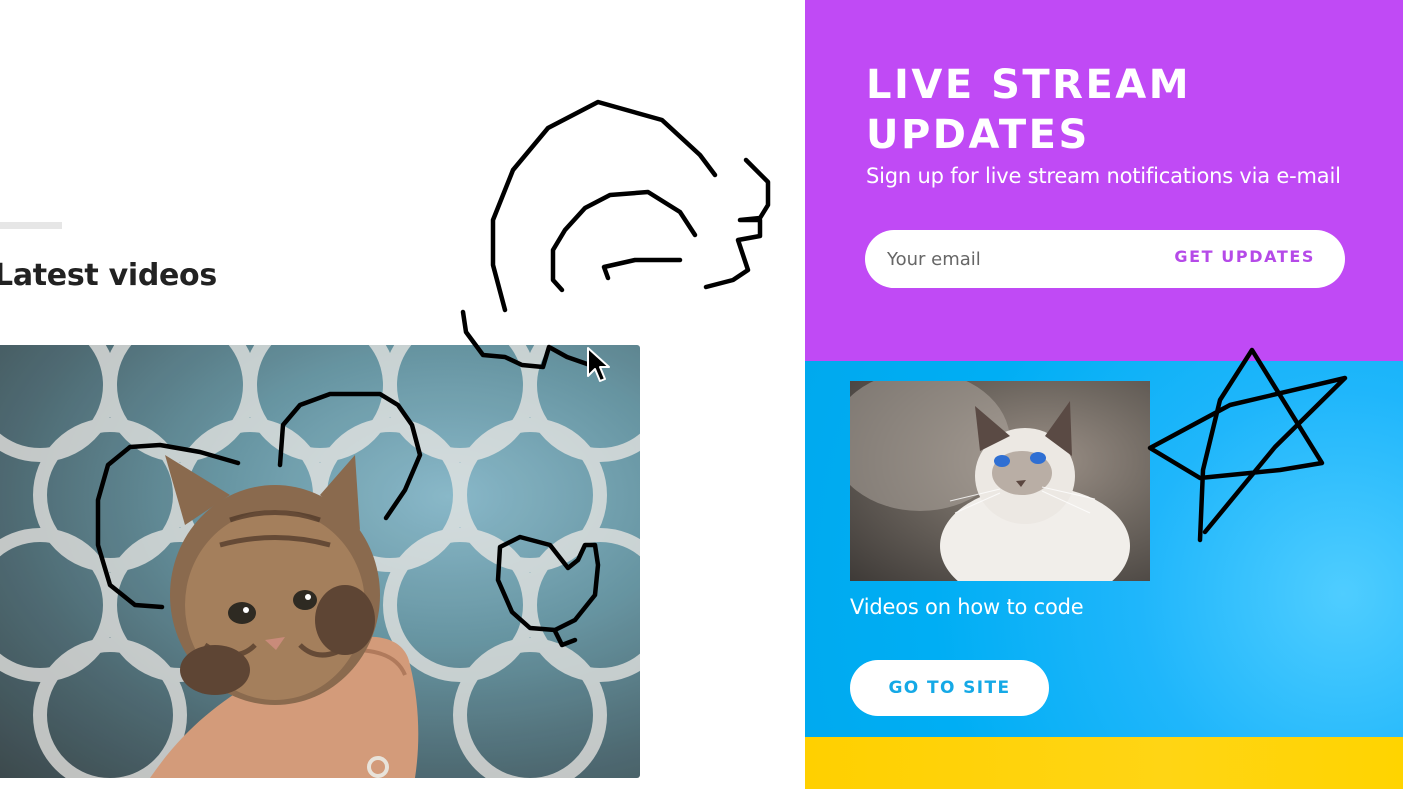 Image resolution: width=1403 pixels, height=789 pixels. Describe the element at coordinates (31, 225) in the screenshot. I see `section-divider` at that location.